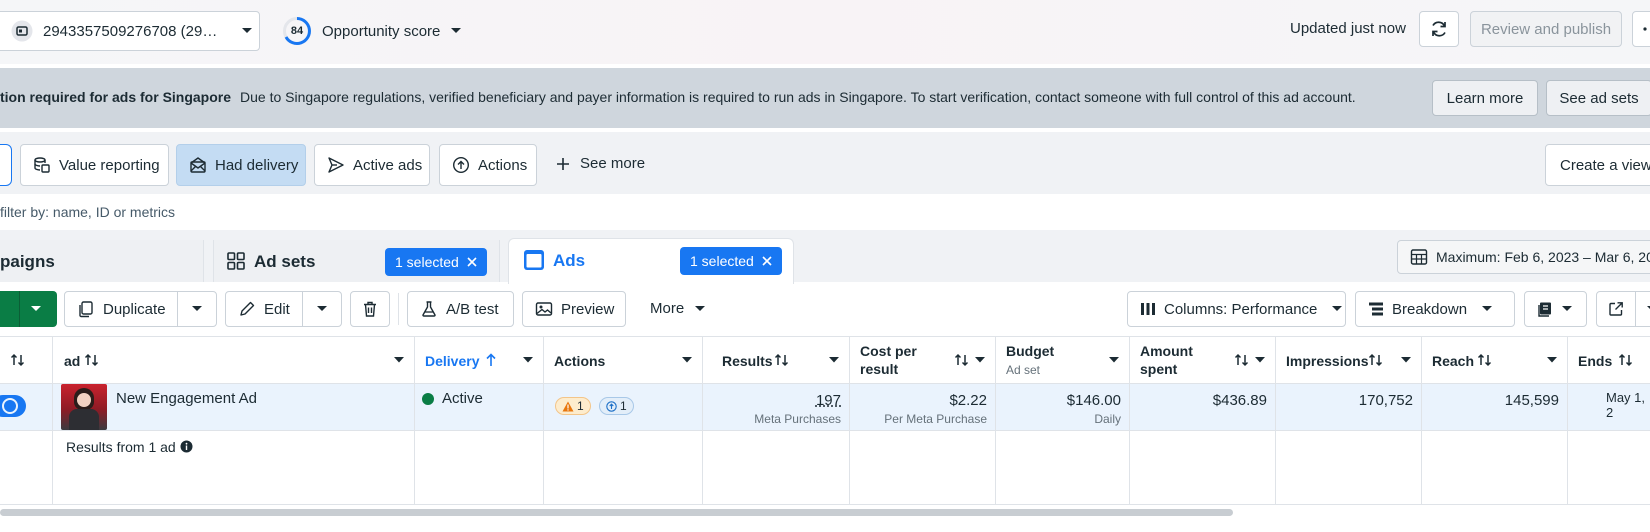 Image resolution: width=1650 pixels, height=532 pixels. What do you see at coordinates (879, 369) in the screenshot?
I see `col-cost-label-2: result` at bounding box center [879, 369].